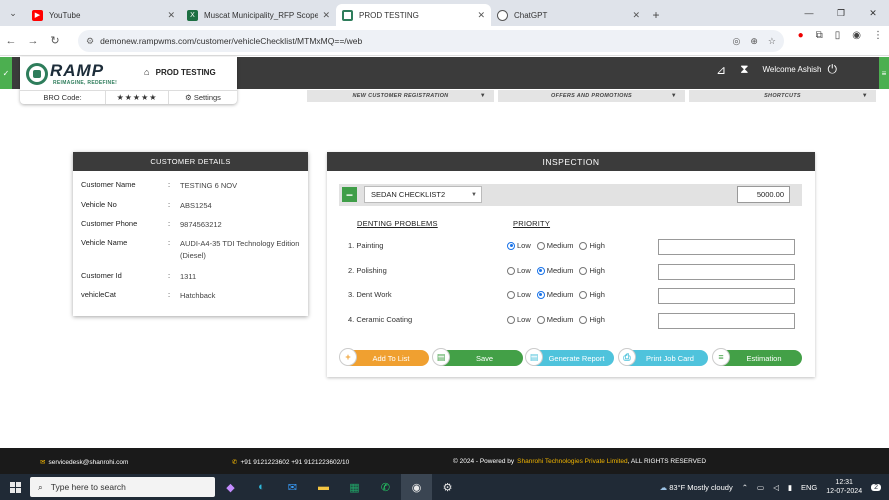 The height and width of the screenshot is (500, 889). Describe the element at coordinates (772, 41) in the screenshot. I see `star-icon: ☆` at that location.